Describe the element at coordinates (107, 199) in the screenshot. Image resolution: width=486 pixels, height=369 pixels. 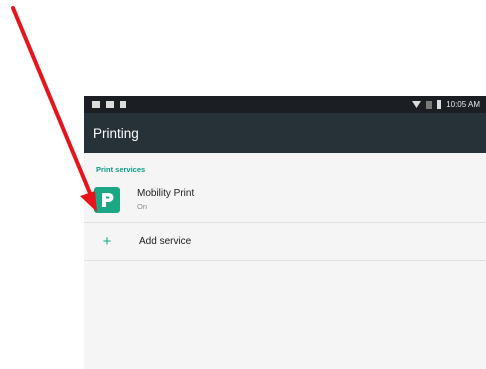
I see `mobility-print-icon` at that location.